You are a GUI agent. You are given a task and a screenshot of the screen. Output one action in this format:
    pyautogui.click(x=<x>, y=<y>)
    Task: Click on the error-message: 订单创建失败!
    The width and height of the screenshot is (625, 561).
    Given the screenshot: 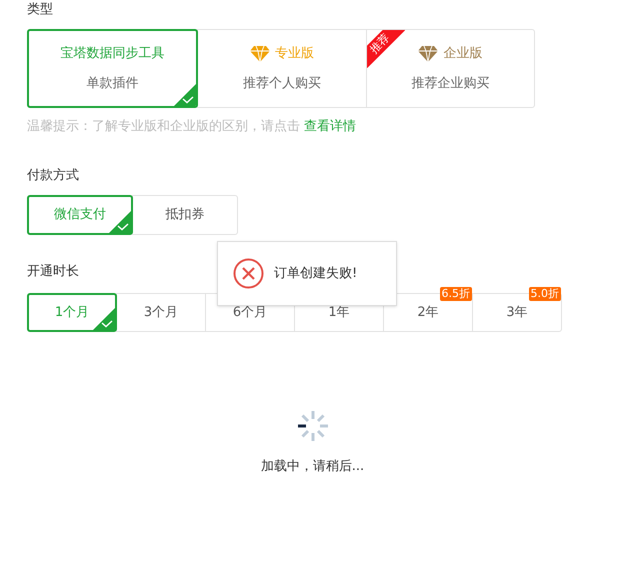 What is the action you would take?
    pyautogui.click(x=316, y=273)
    